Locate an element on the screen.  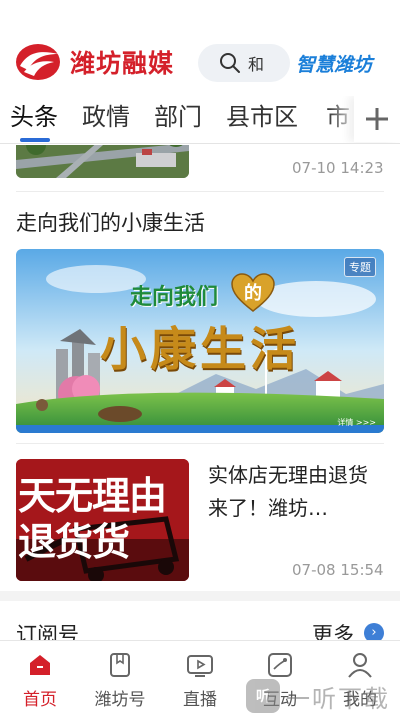
news-title: 走向我们的小康生活 is located at coordinates (110, 222).